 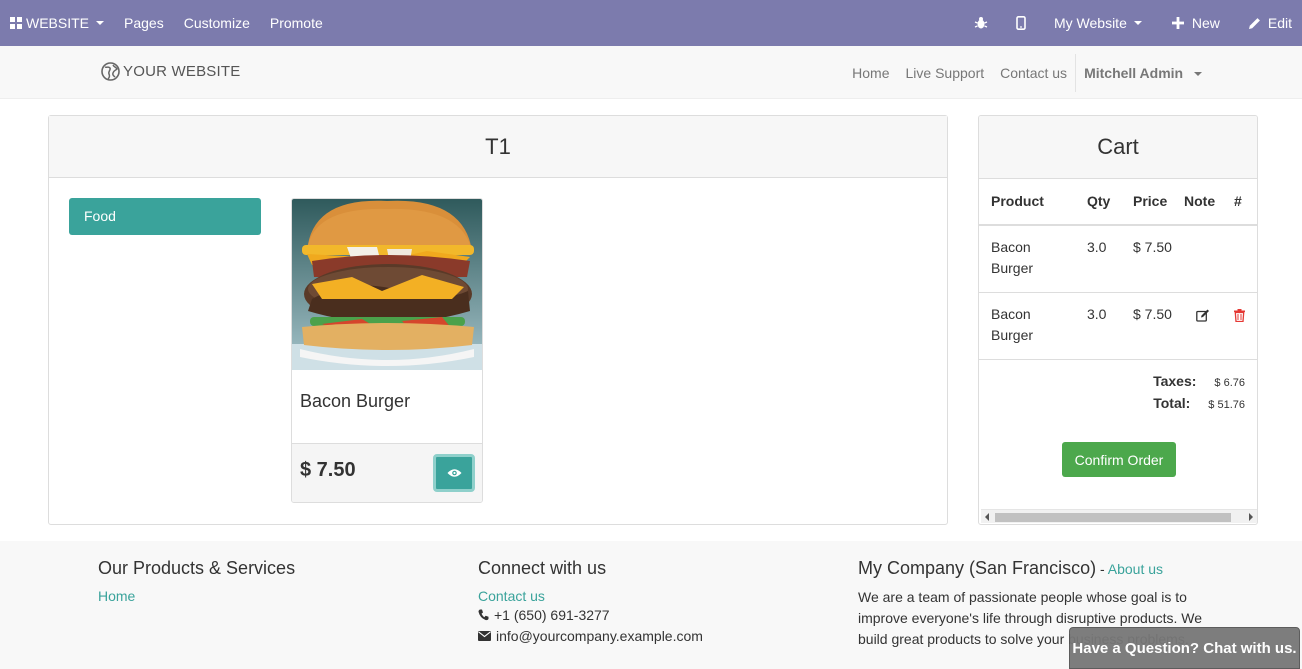 I want to click on website-switcher-label: My Website, so click(x=1090, y=23).